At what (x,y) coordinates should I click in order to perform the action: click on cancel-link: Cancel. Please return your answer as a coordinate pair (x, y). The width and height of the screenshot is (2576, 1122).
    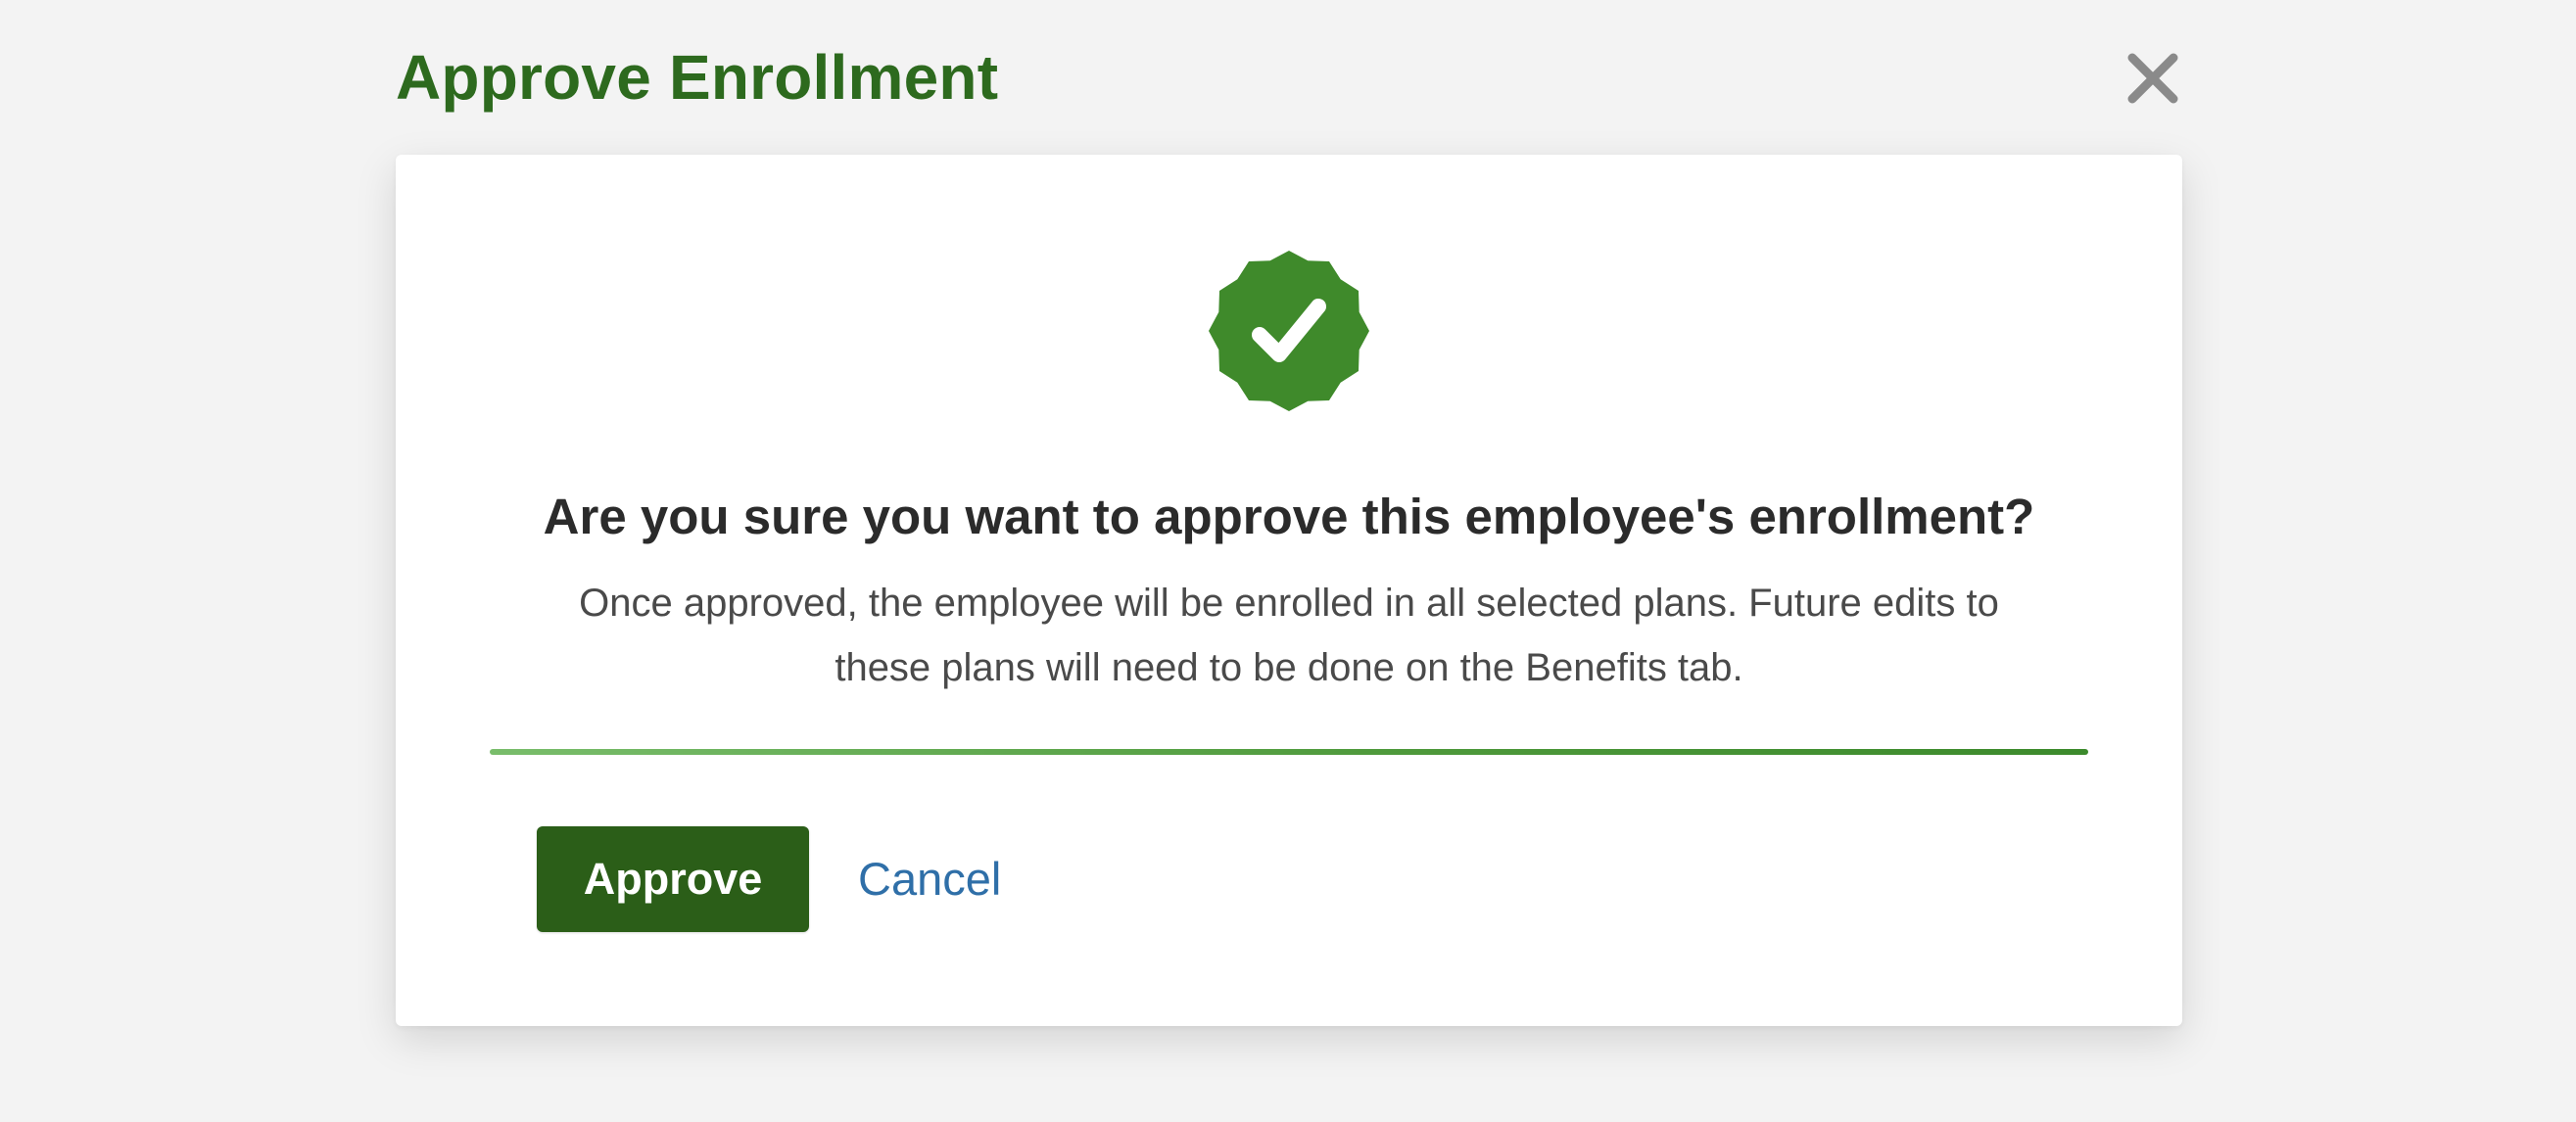
    Looking at the image, I should click on (929, 879).